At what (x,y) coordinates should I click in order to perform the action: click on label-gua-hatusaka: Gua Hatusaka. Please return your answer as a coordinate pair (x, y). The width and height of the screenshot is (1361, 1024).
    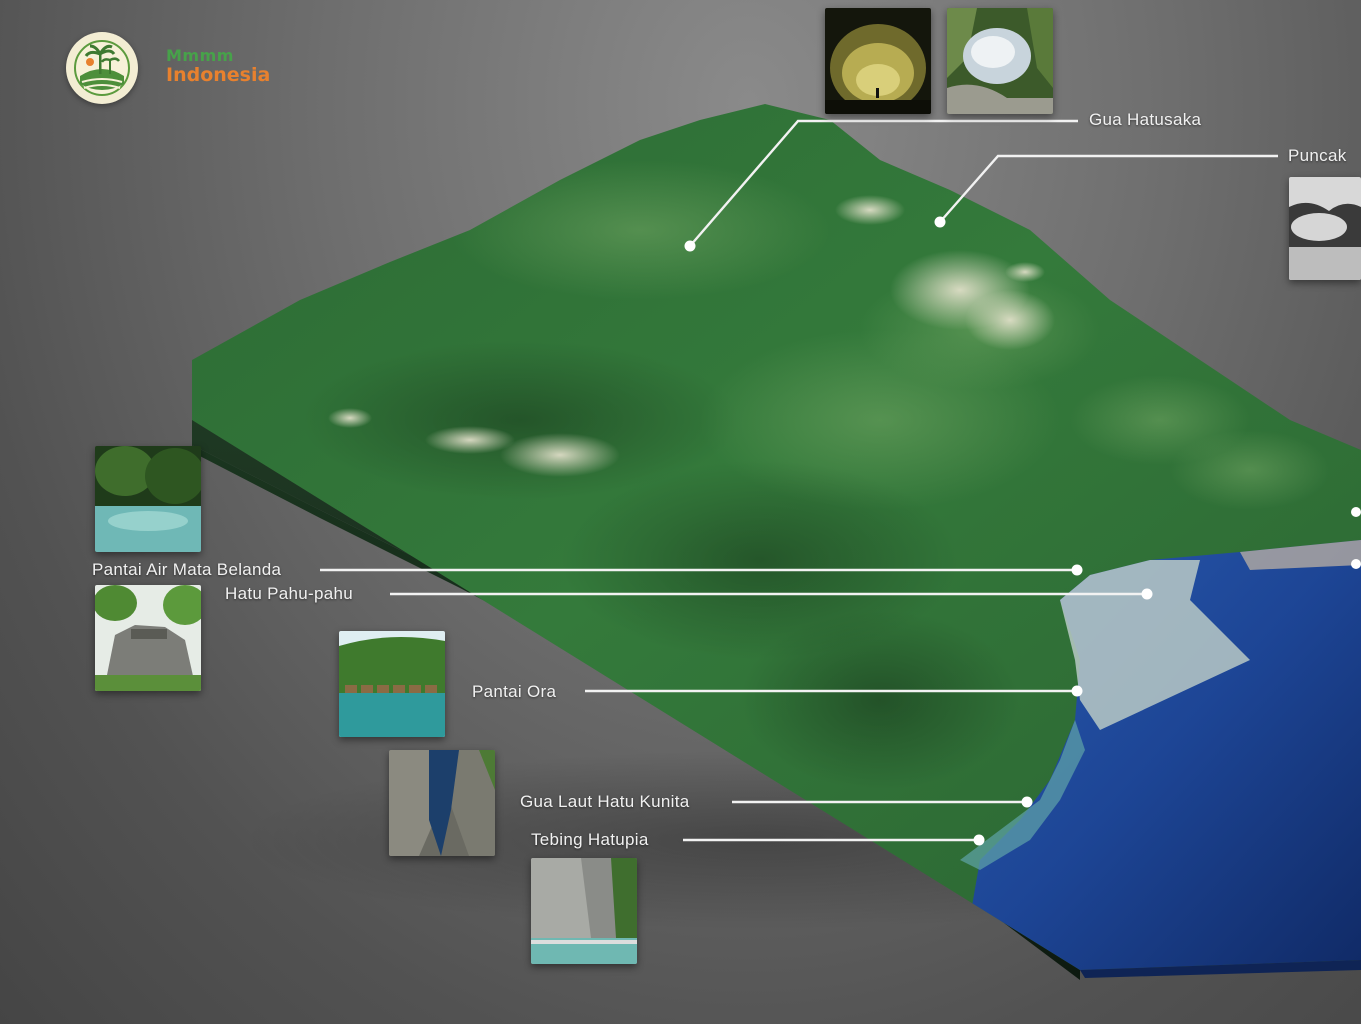
    Looking at the image, I should click on (1145, 119).